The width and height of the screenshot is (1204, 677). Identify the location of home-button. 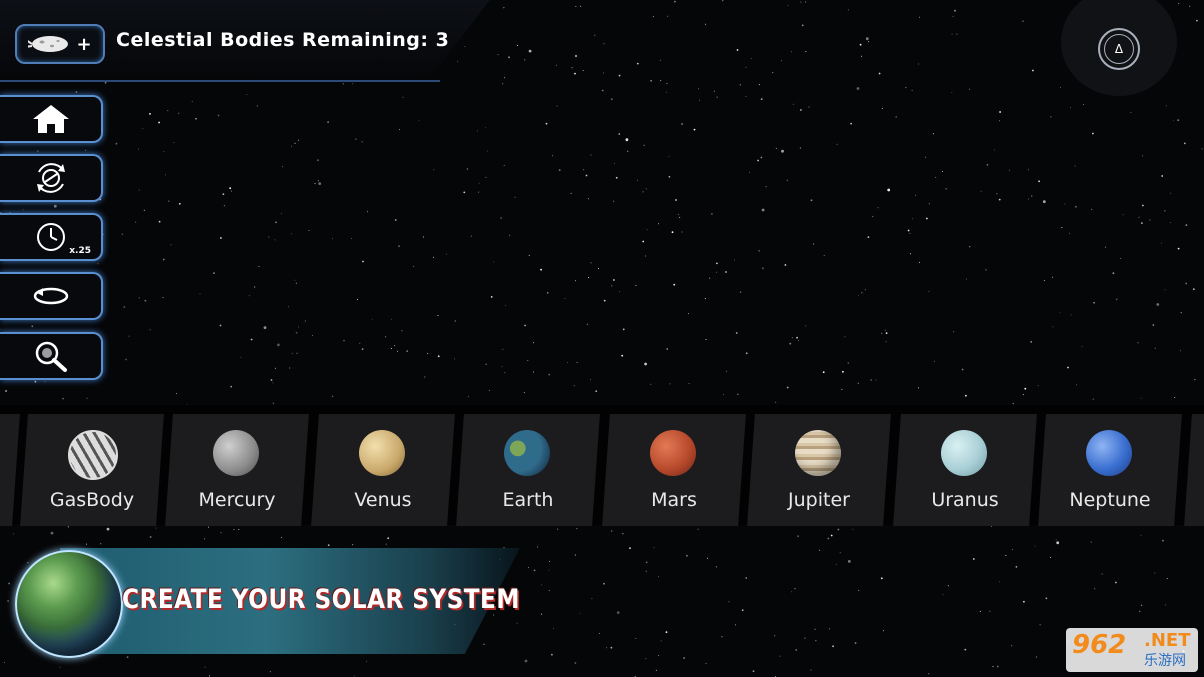
(51, 119).